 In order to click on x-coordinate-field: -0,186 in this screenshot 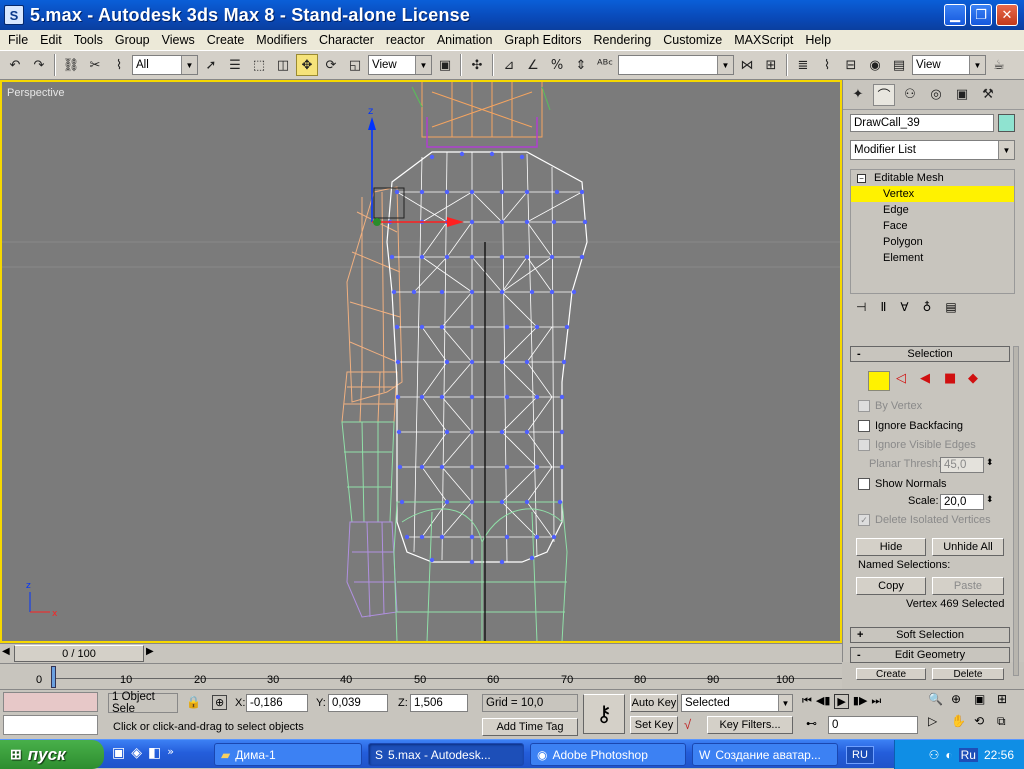, I will do `click(277, 703)`.